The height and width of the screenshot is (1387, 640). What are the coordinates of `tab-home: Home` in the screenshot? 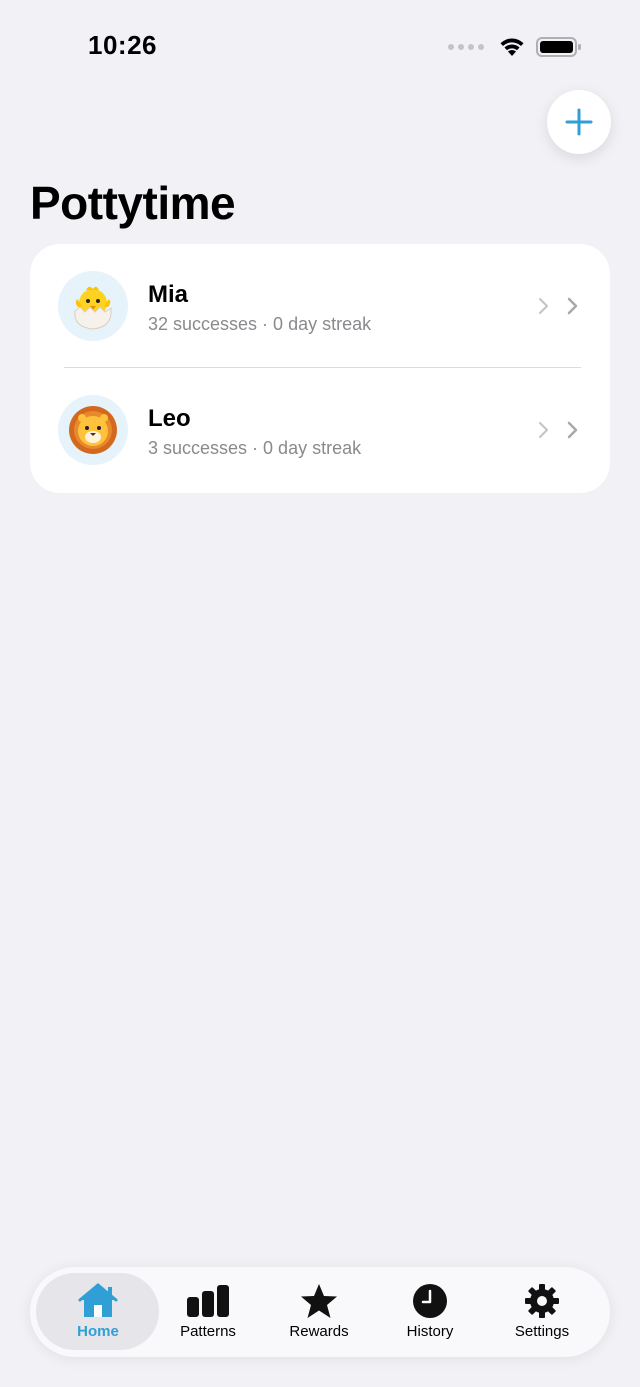 It's located at (98, 1312).